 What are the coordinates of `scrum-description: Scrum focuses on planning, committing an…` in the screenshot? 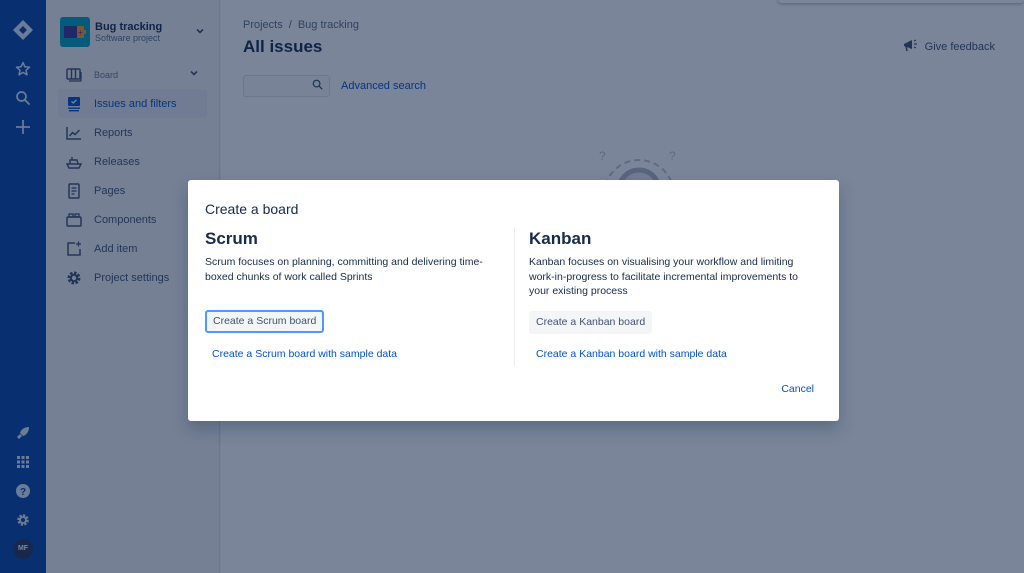 It's located at (344, 269).